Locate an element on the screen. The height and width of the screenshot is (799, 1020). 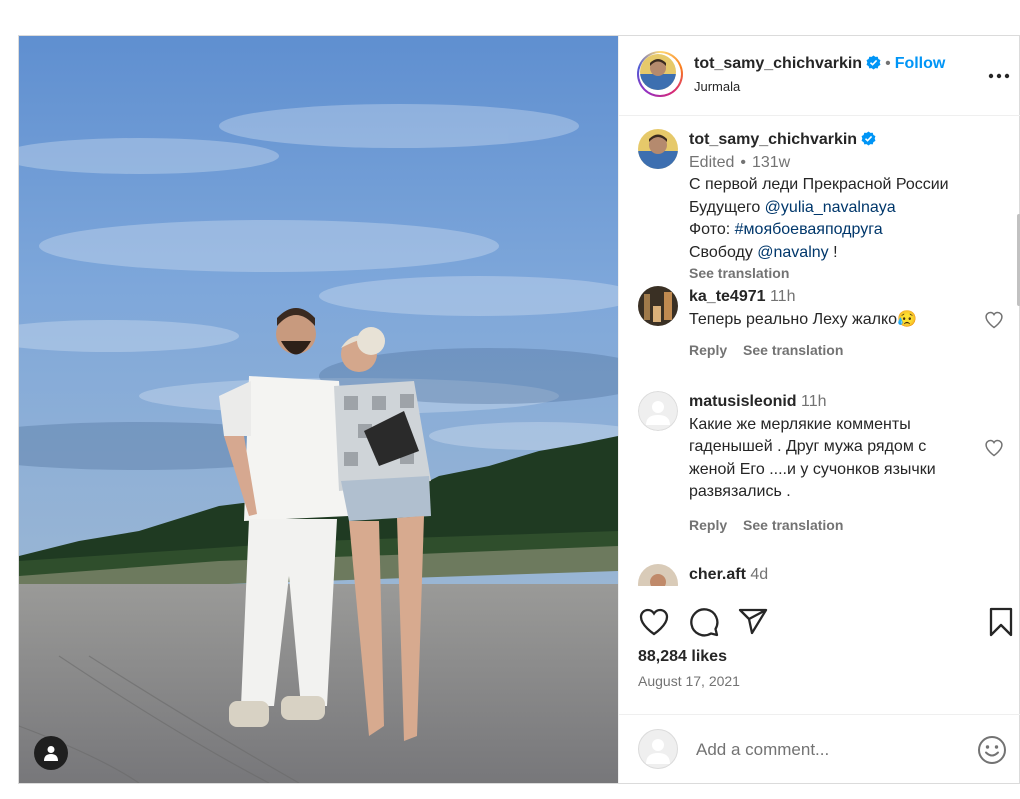
tag-people-button is located at coordinates (51, 753).